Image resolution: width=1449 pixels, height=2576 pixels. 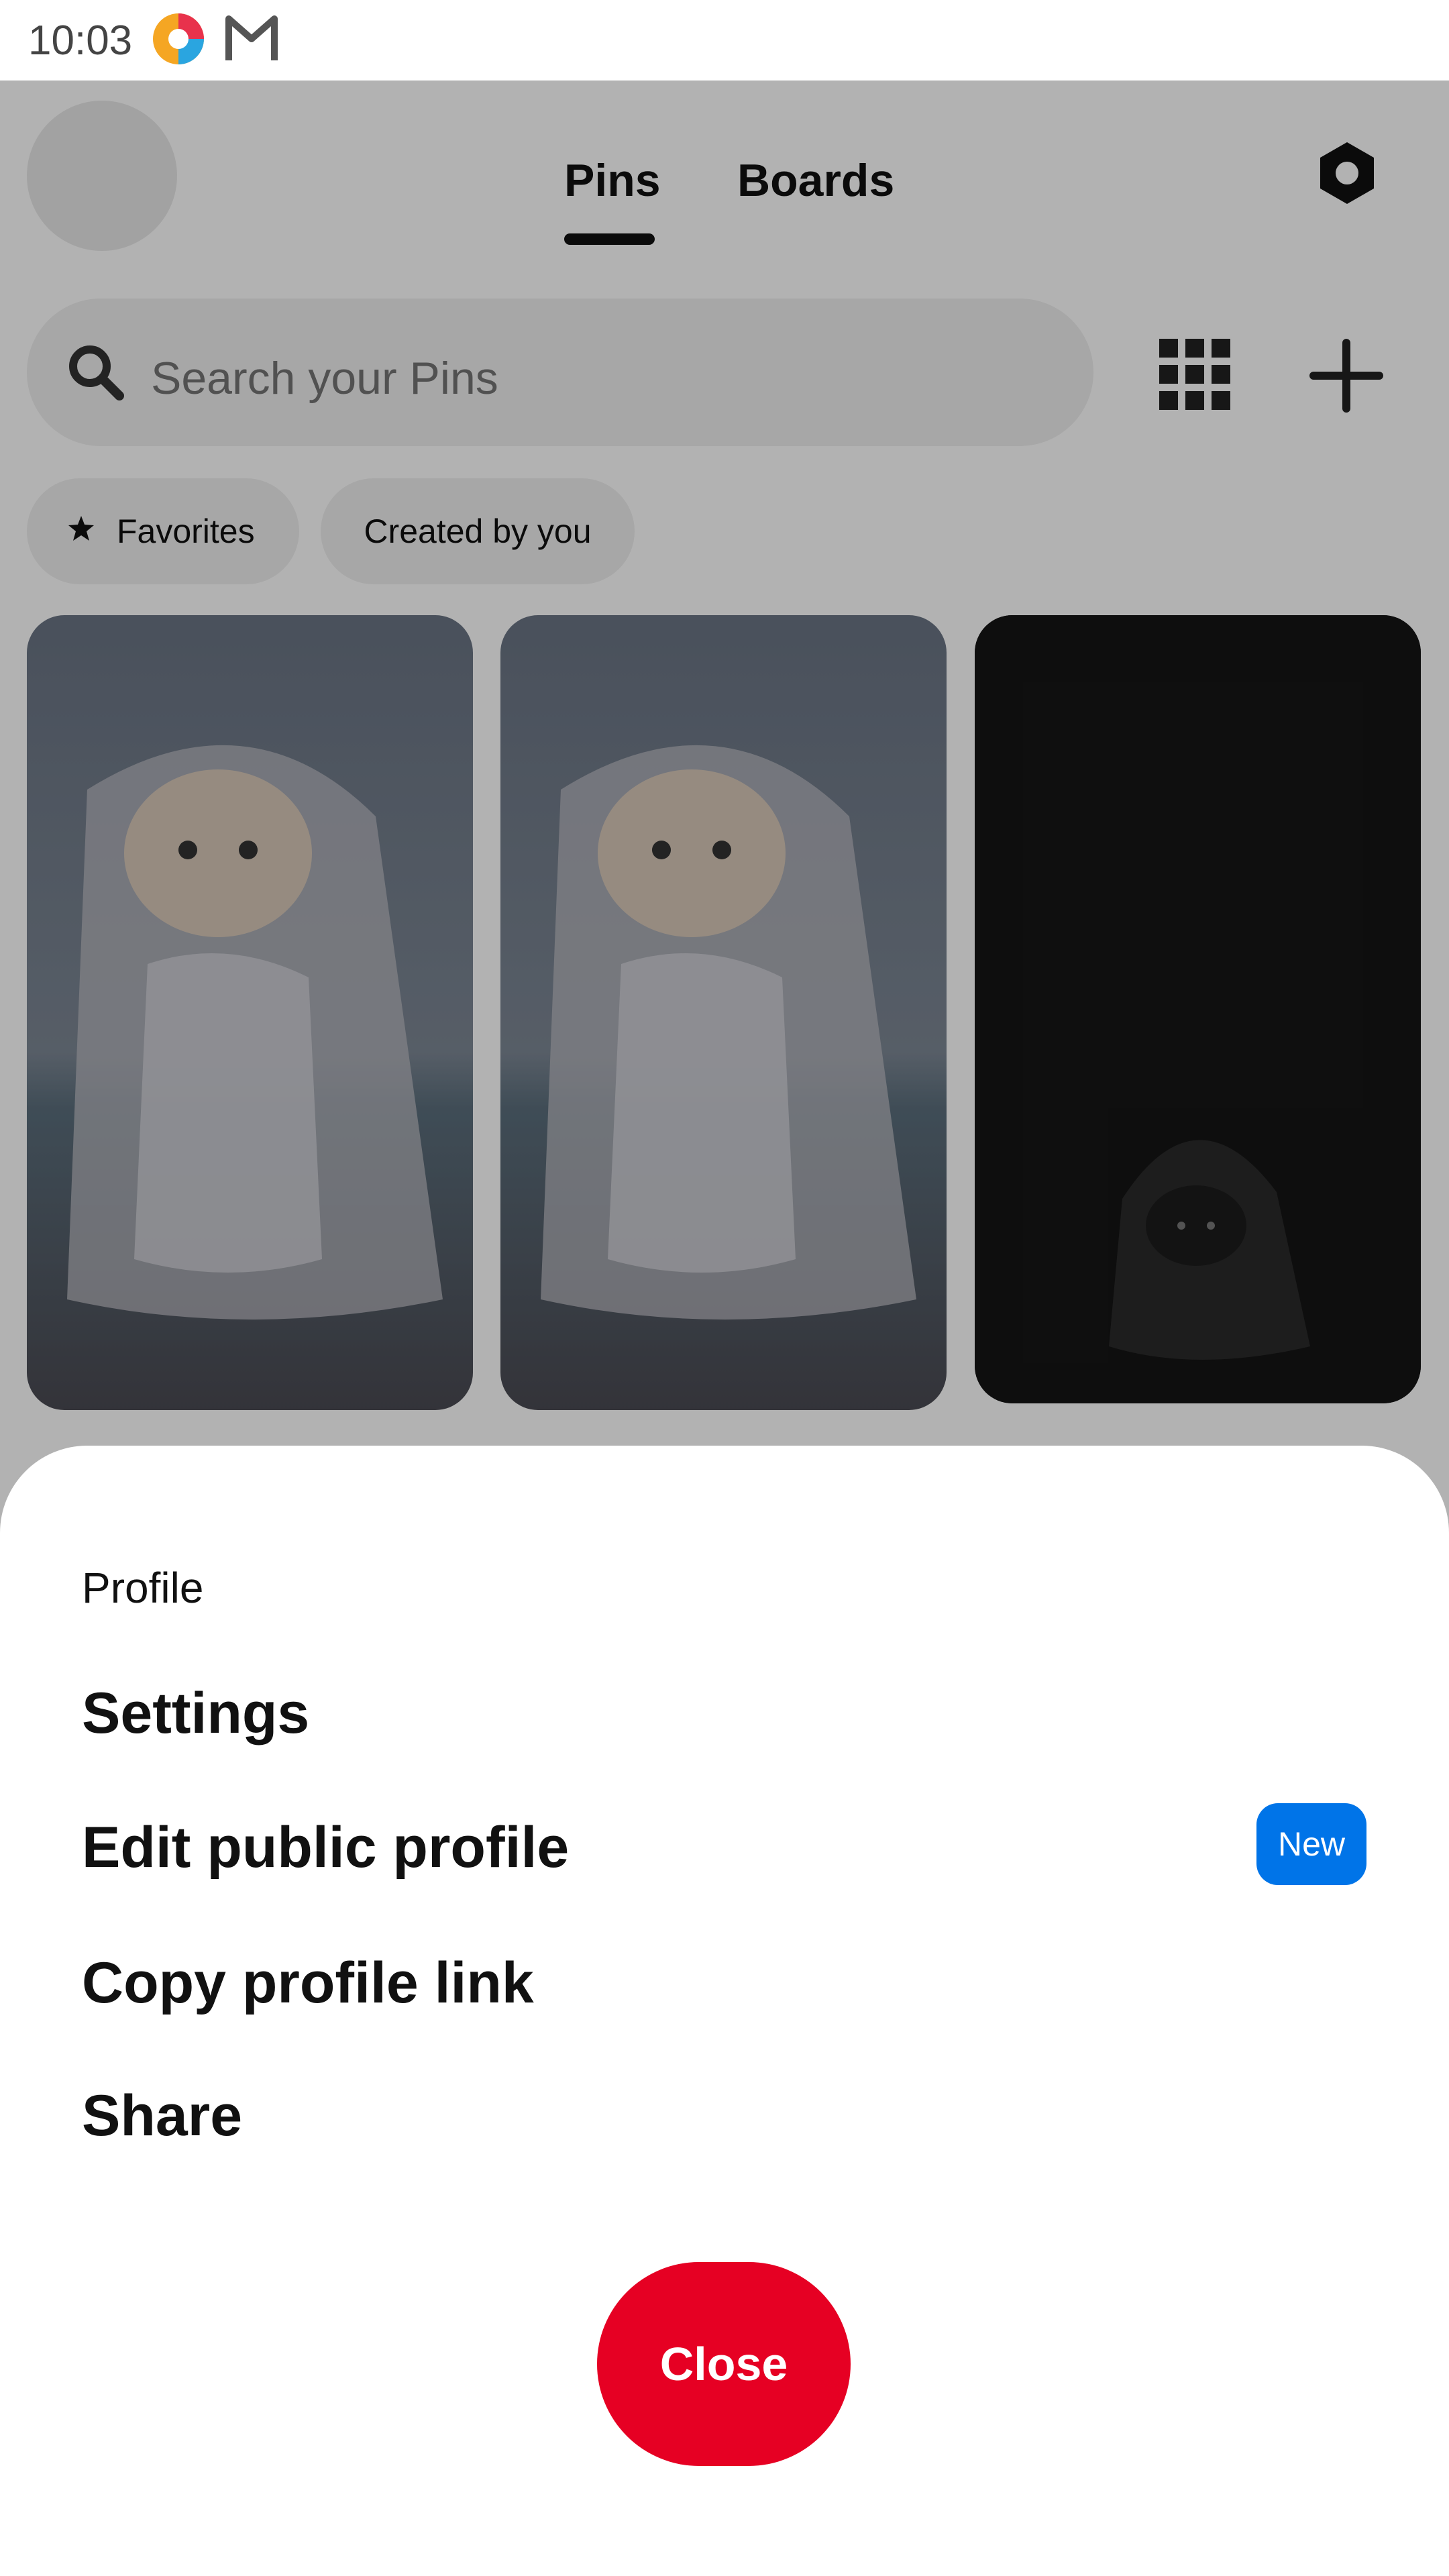 I want to click on close-button: Close, so click(x=724, y=2364).